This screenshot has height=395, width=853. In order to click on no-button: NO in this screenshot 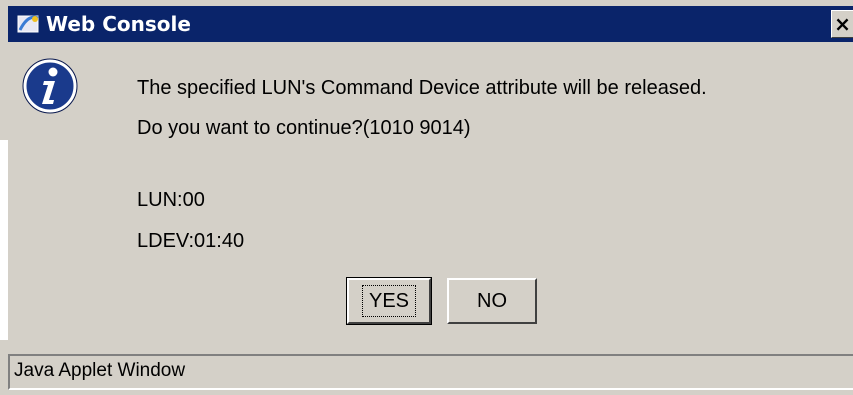, I will do `click(492, 301)`.